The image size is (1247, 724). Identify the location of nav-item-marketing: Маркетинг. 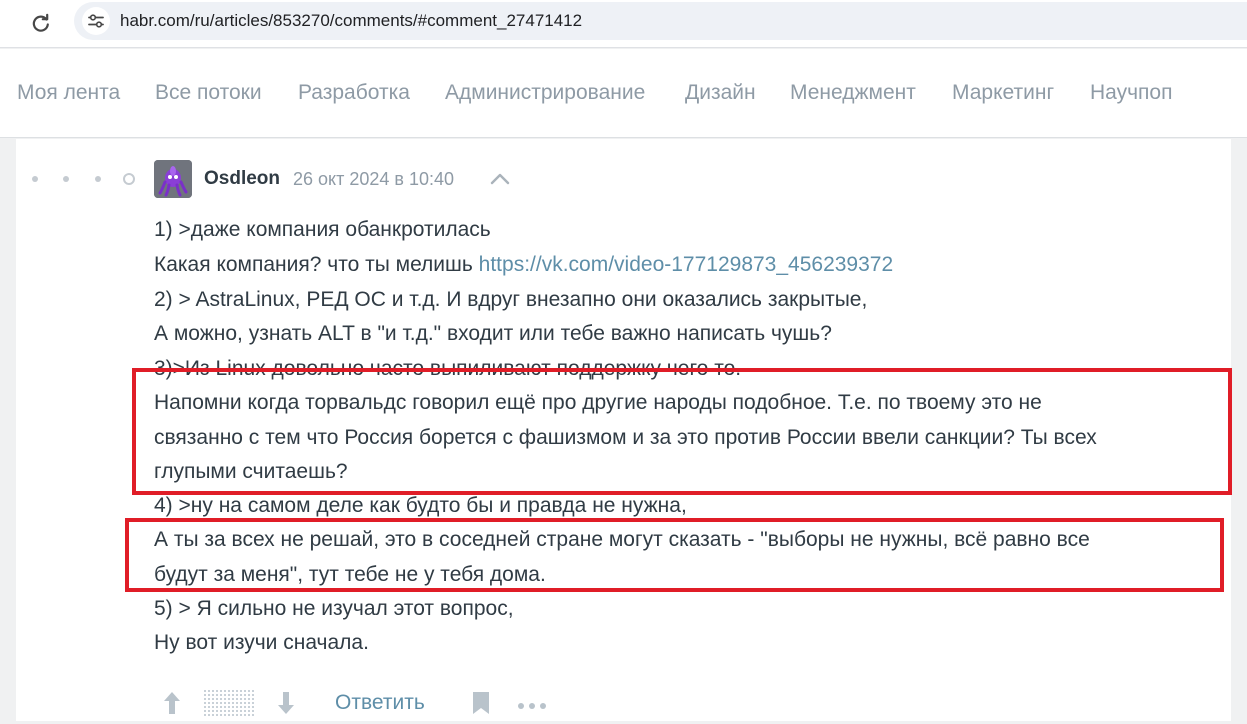
(1003, 93).